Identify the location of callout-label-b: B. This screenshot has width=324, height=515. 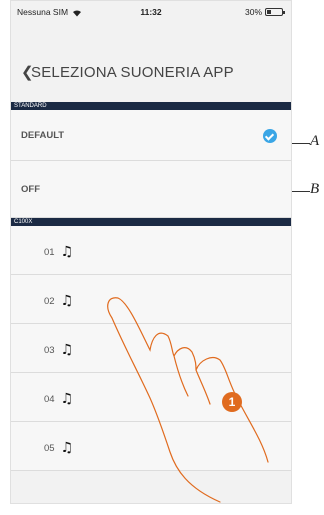
(315, 189).